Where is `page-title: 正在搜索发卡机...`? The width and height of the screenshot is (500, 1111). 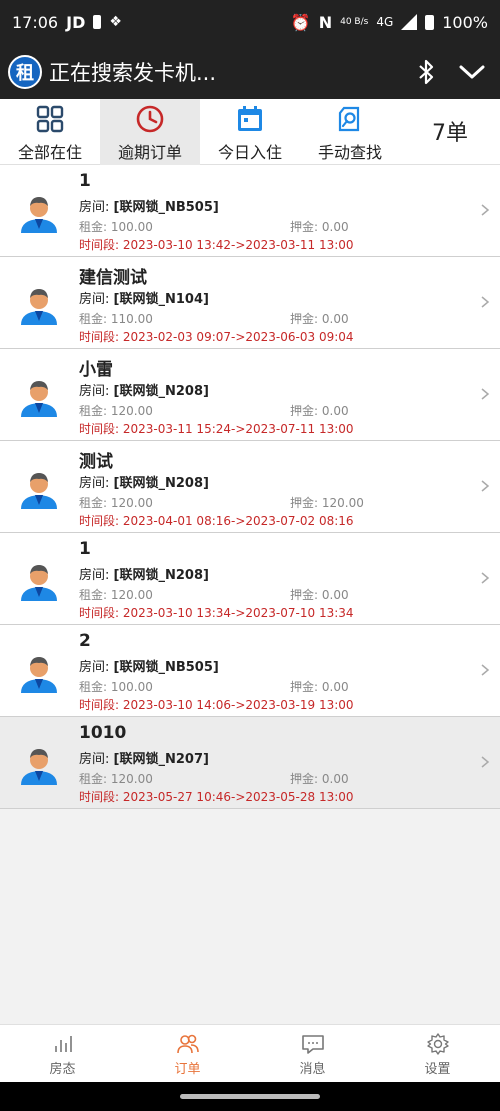
page-title: 正在搜索发卡机... is located at coordinates (133, 72).